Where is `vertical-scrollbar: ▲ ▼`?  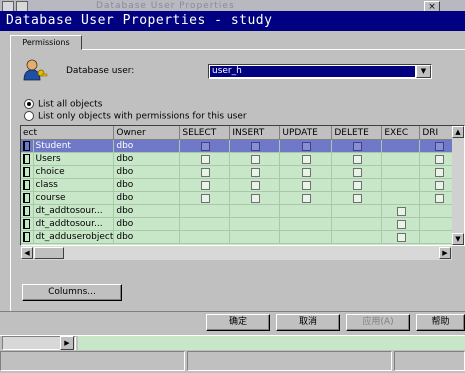 vertical-scrollbar: ▲ ▼ is located at coordinates (458, 185).